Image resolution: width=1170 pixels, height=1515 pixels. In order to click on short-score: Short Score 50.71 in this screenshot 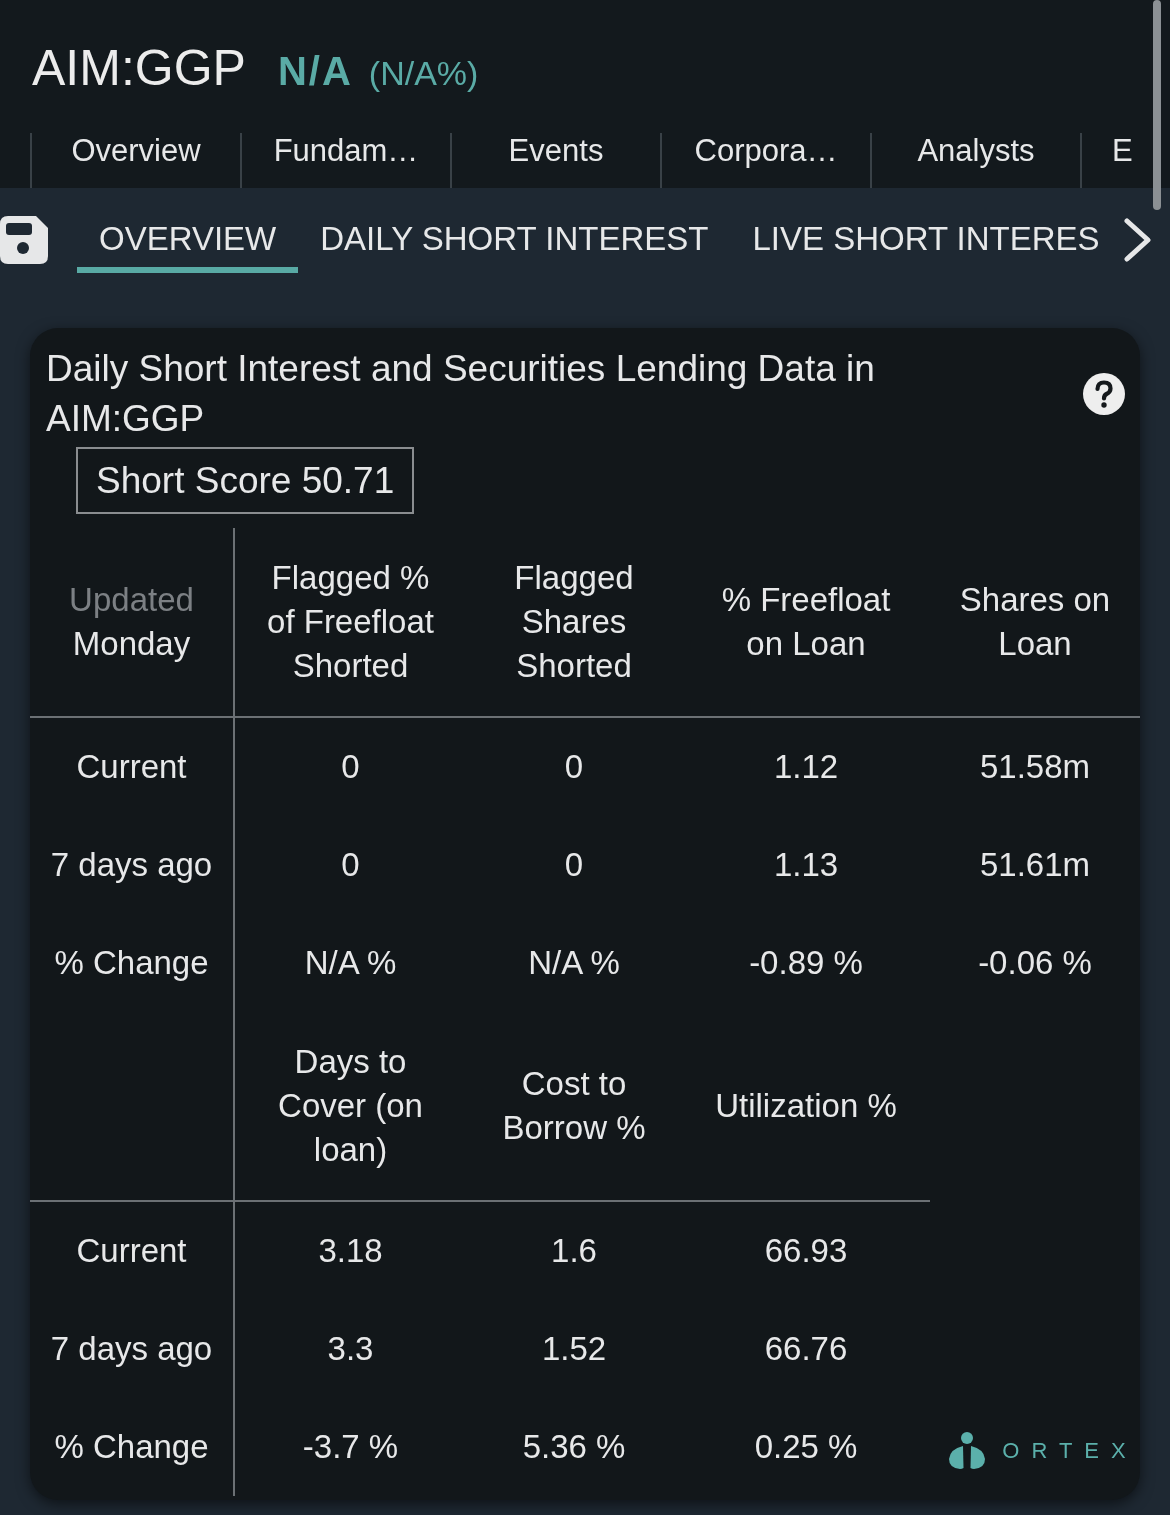, I will do `click(245, 480)`.